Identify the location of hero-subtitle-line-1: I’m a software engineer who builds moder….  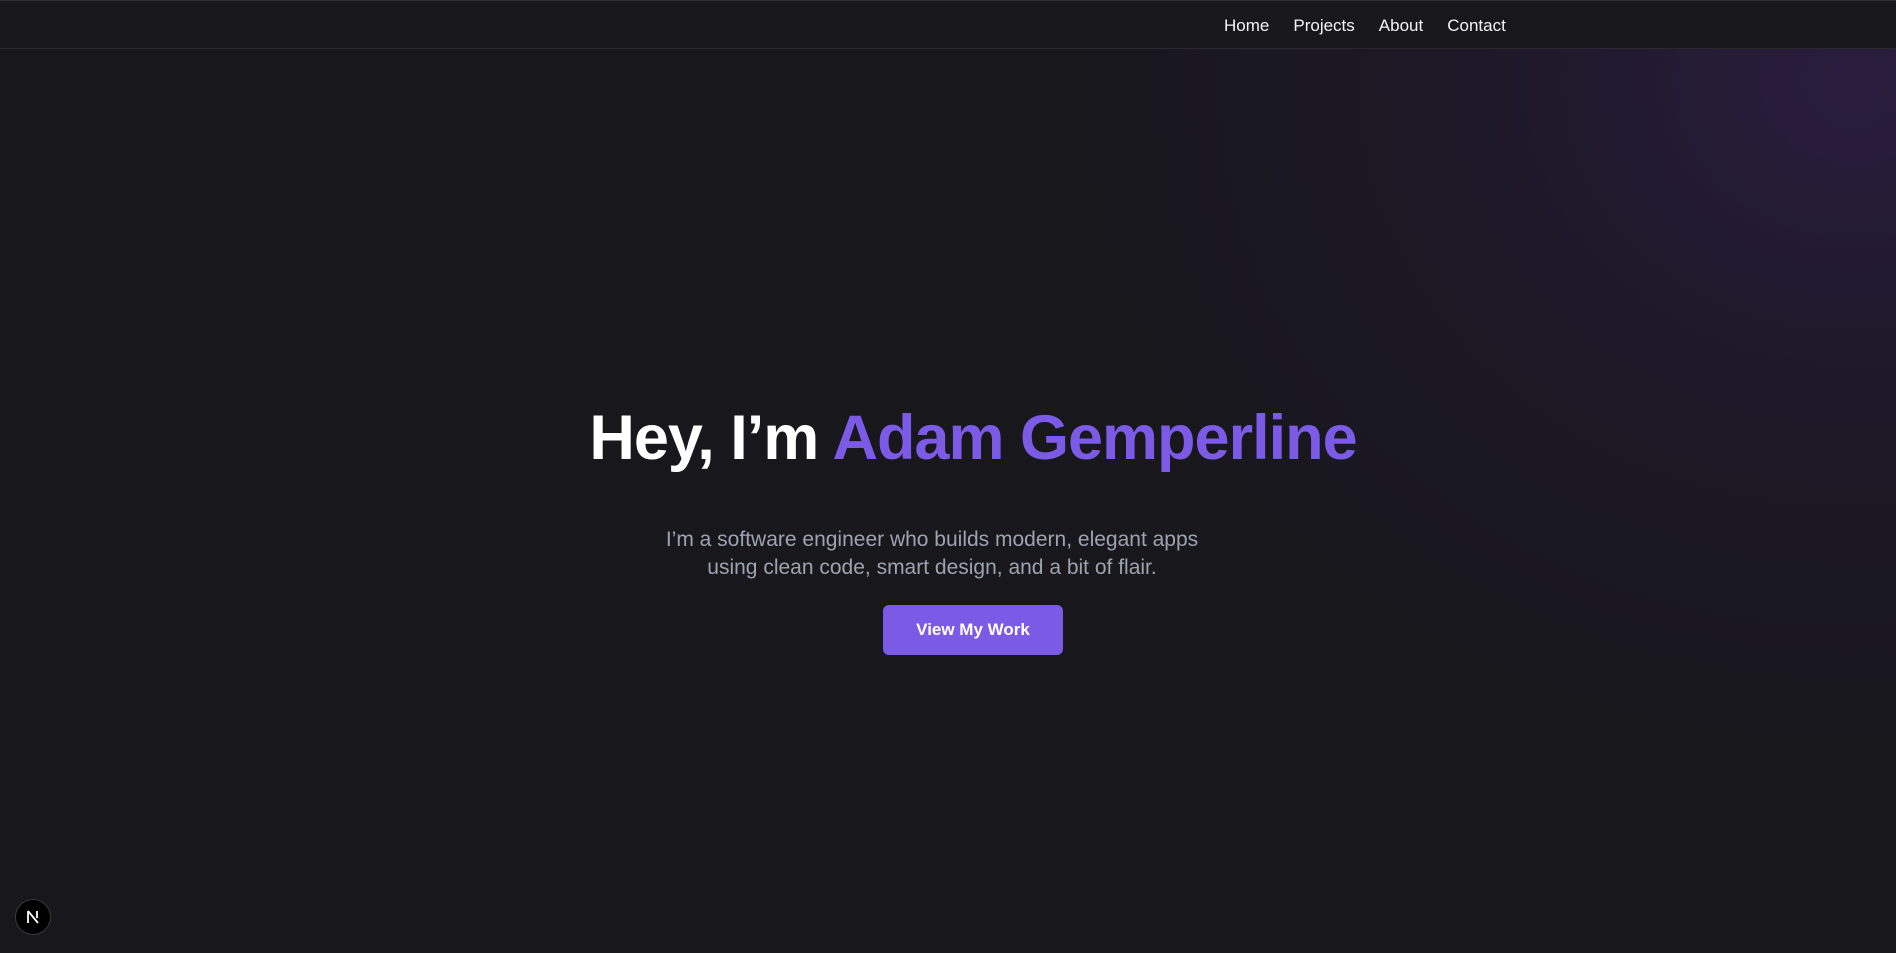
(932, 539).